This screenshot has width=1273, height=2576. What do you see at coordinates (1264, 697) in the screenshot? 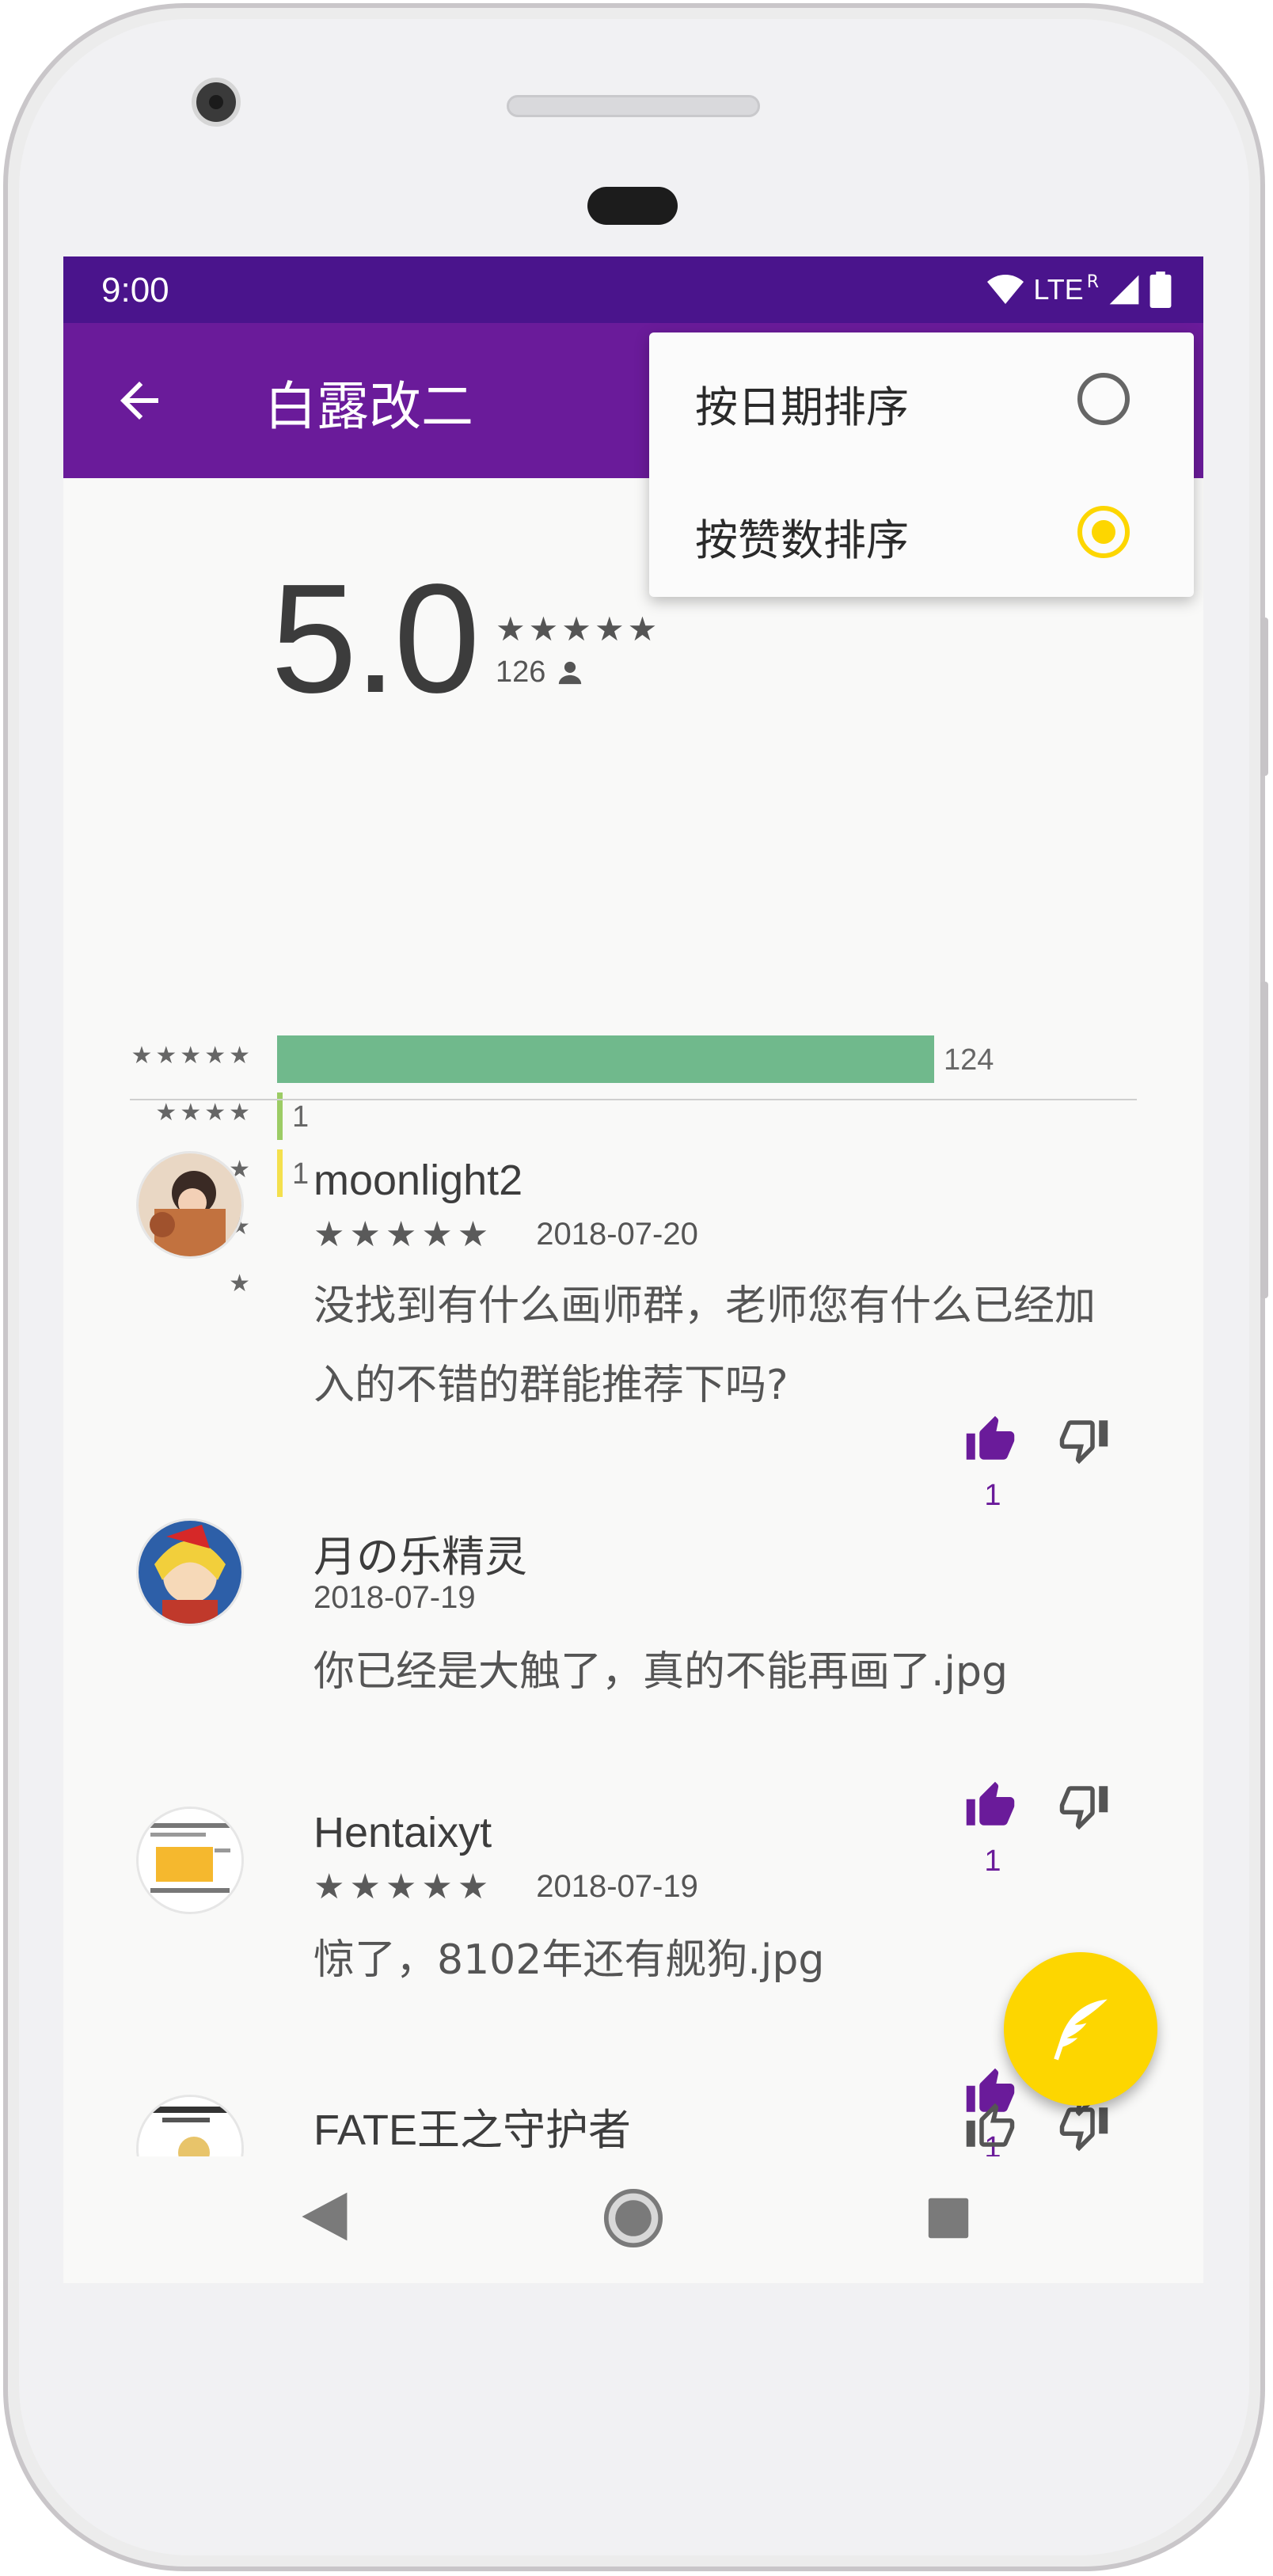
I see `power-button` at bounding box center [1264, 697].